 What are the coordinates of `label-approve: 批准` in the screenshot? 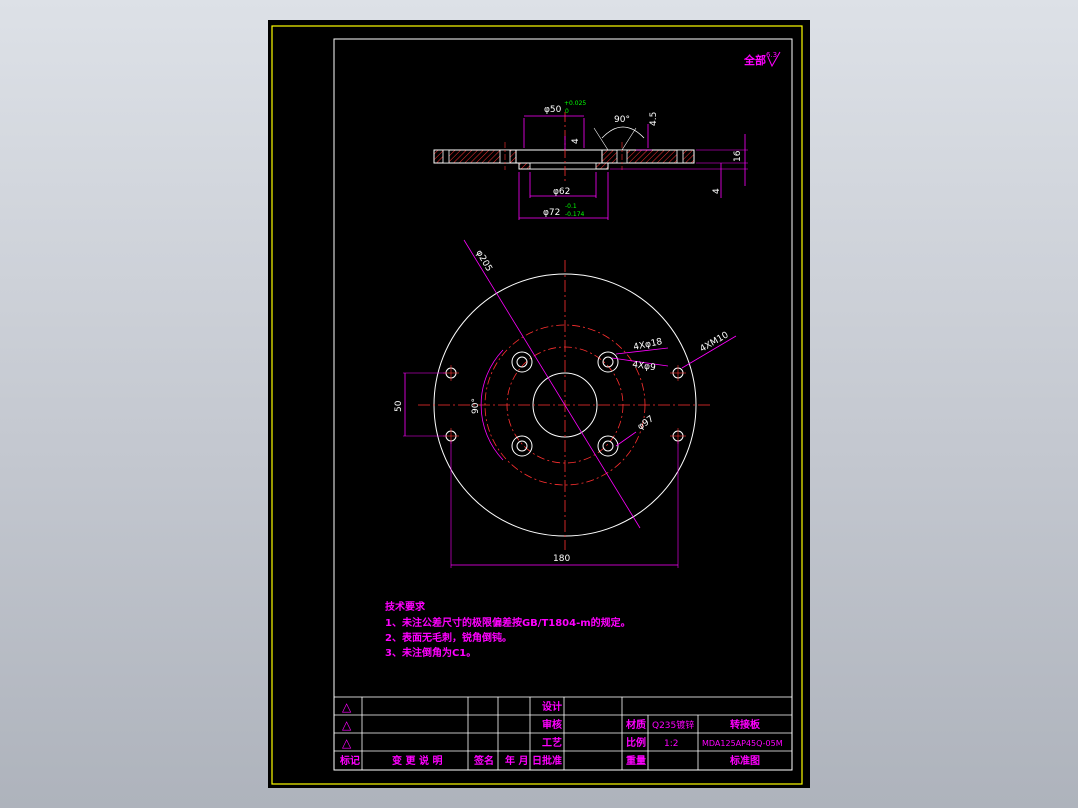 It's located at (552, 760).